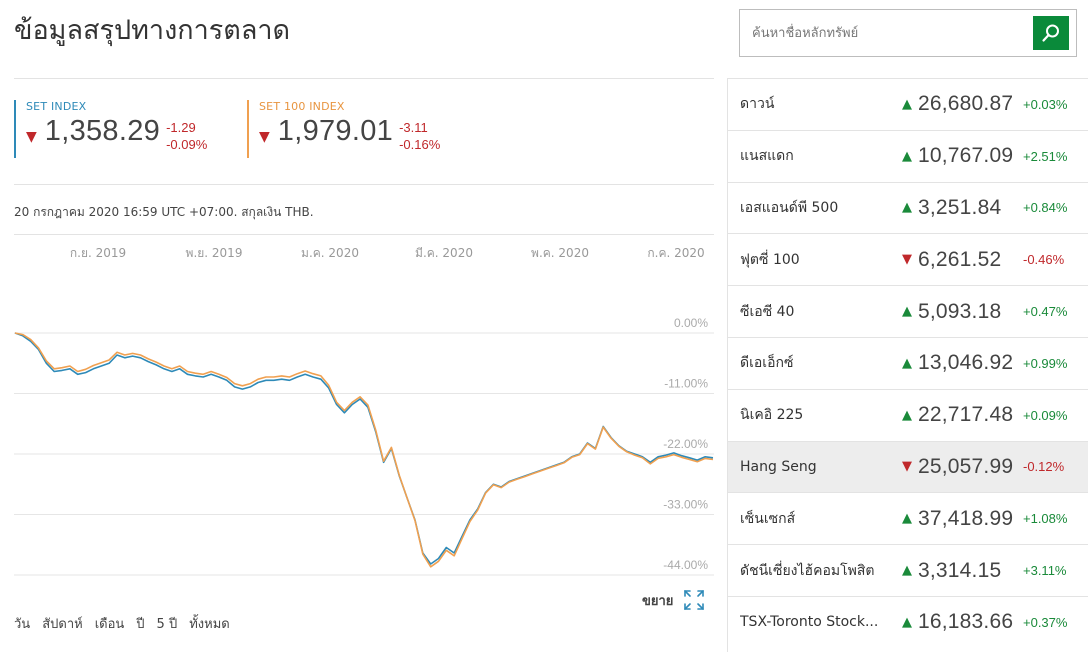  Describe the element at coordinates (686, 384) in the screenshot. I see `y-tick-label: -11.00%` at that location.